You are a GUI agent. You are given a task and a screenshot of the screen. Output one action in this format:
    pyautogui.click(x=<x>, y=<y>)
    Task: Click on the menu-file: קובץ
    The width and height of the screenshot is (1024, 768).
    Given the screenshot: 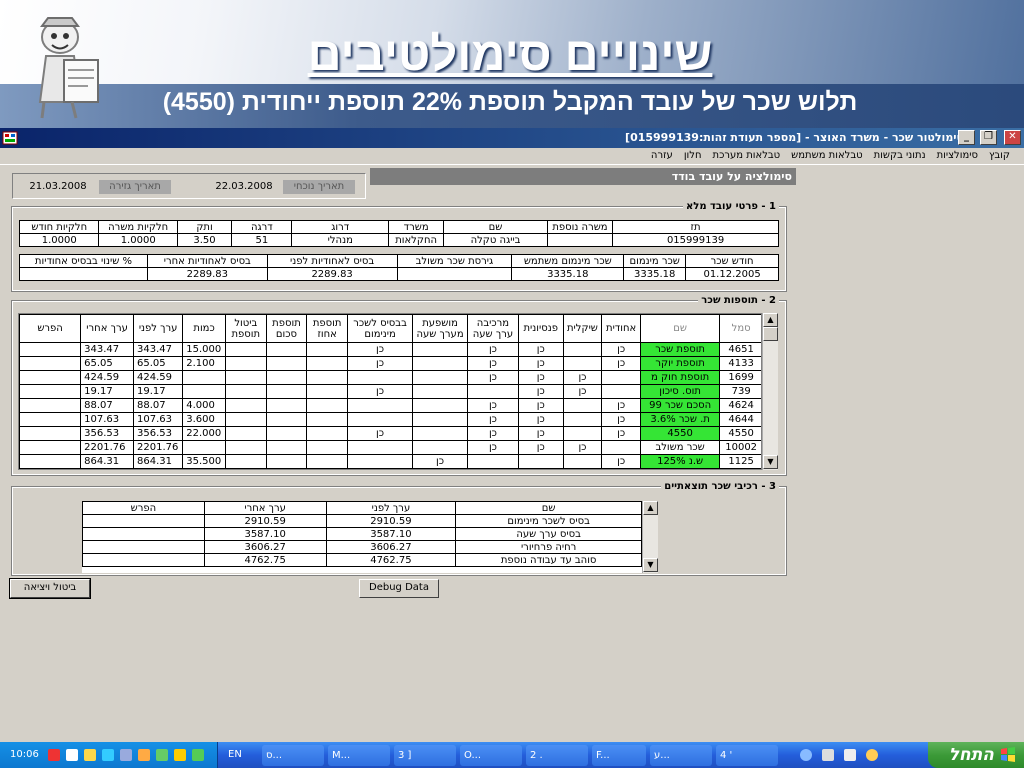 What is the action you would take?
    pyautogui.click(x=999, y=155)
    